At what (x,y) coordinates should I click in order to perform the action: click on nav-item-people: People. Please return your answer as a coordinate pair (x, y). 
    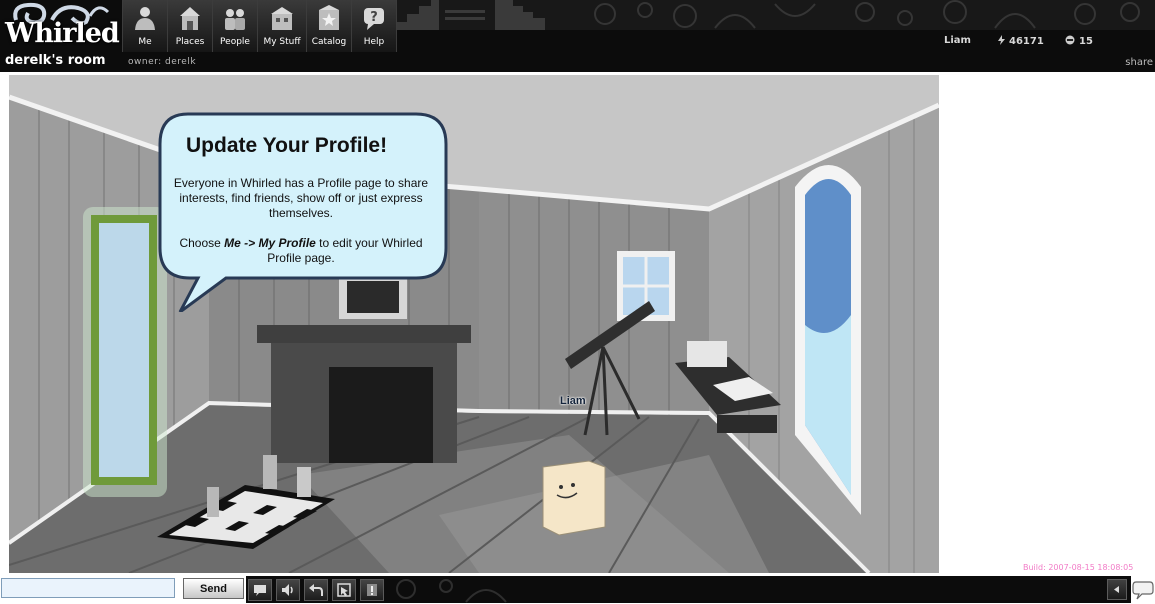
    Looking at the image, I should click on (234, 26).